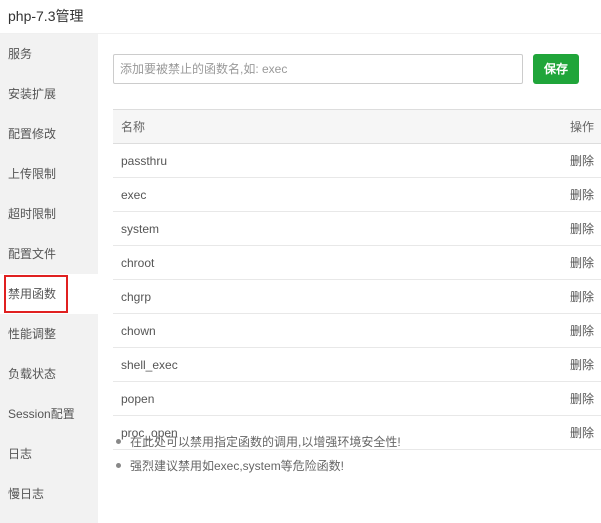  I want to click on table-row: passthru 删除, so click(357, 161).